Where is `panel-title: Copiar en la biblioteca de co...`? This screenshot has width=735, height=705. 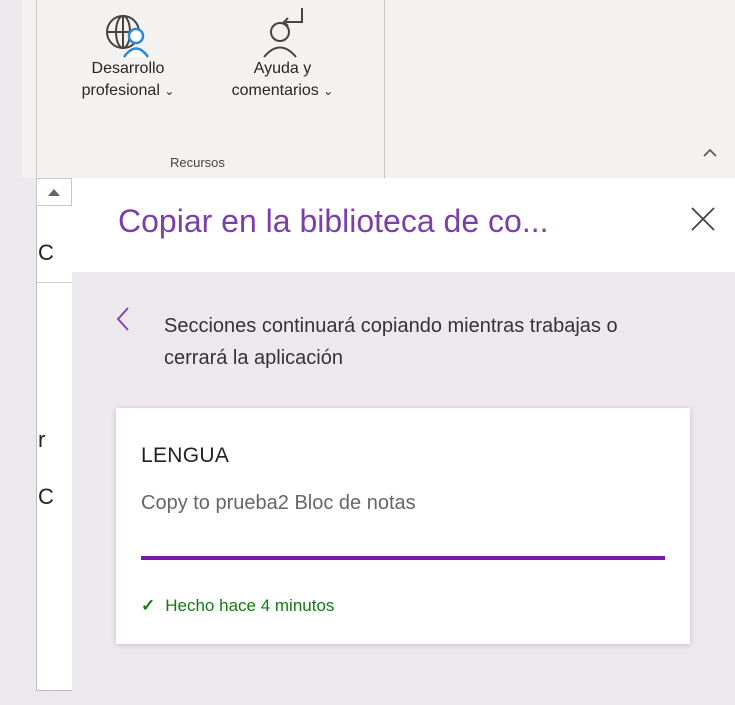
panel-title: Copiar en la biblioteca de co... is located at coordinates (333, 221).